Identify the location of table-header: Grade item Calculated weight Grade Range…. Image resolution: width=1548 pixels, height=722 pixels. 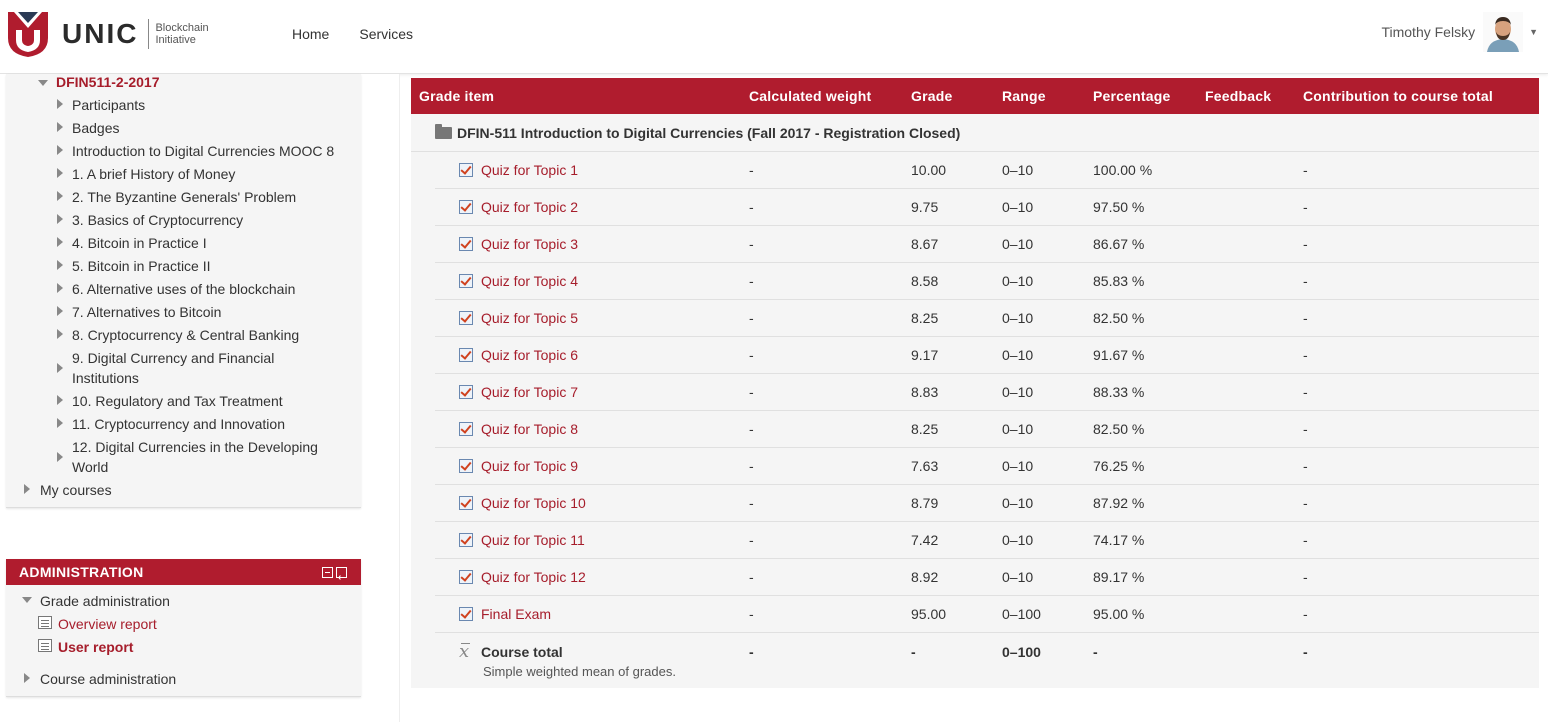
(975, 96).